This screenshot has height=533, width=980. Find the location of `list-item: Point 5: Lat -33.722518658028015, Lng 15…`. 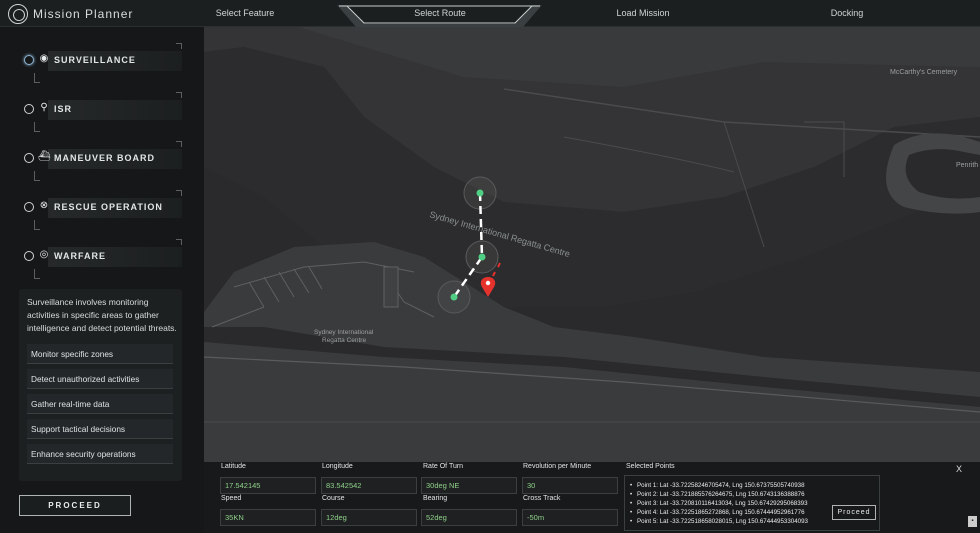

list-item: Point 5: Lat -33.722518658028015, Lng 15… is located at coordinates (719, 521).